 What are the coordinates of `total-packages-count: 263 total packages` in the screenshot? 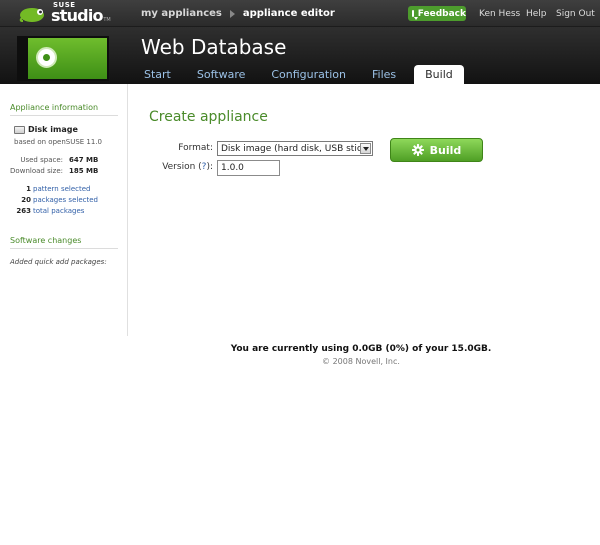 It's located at (42, 211).